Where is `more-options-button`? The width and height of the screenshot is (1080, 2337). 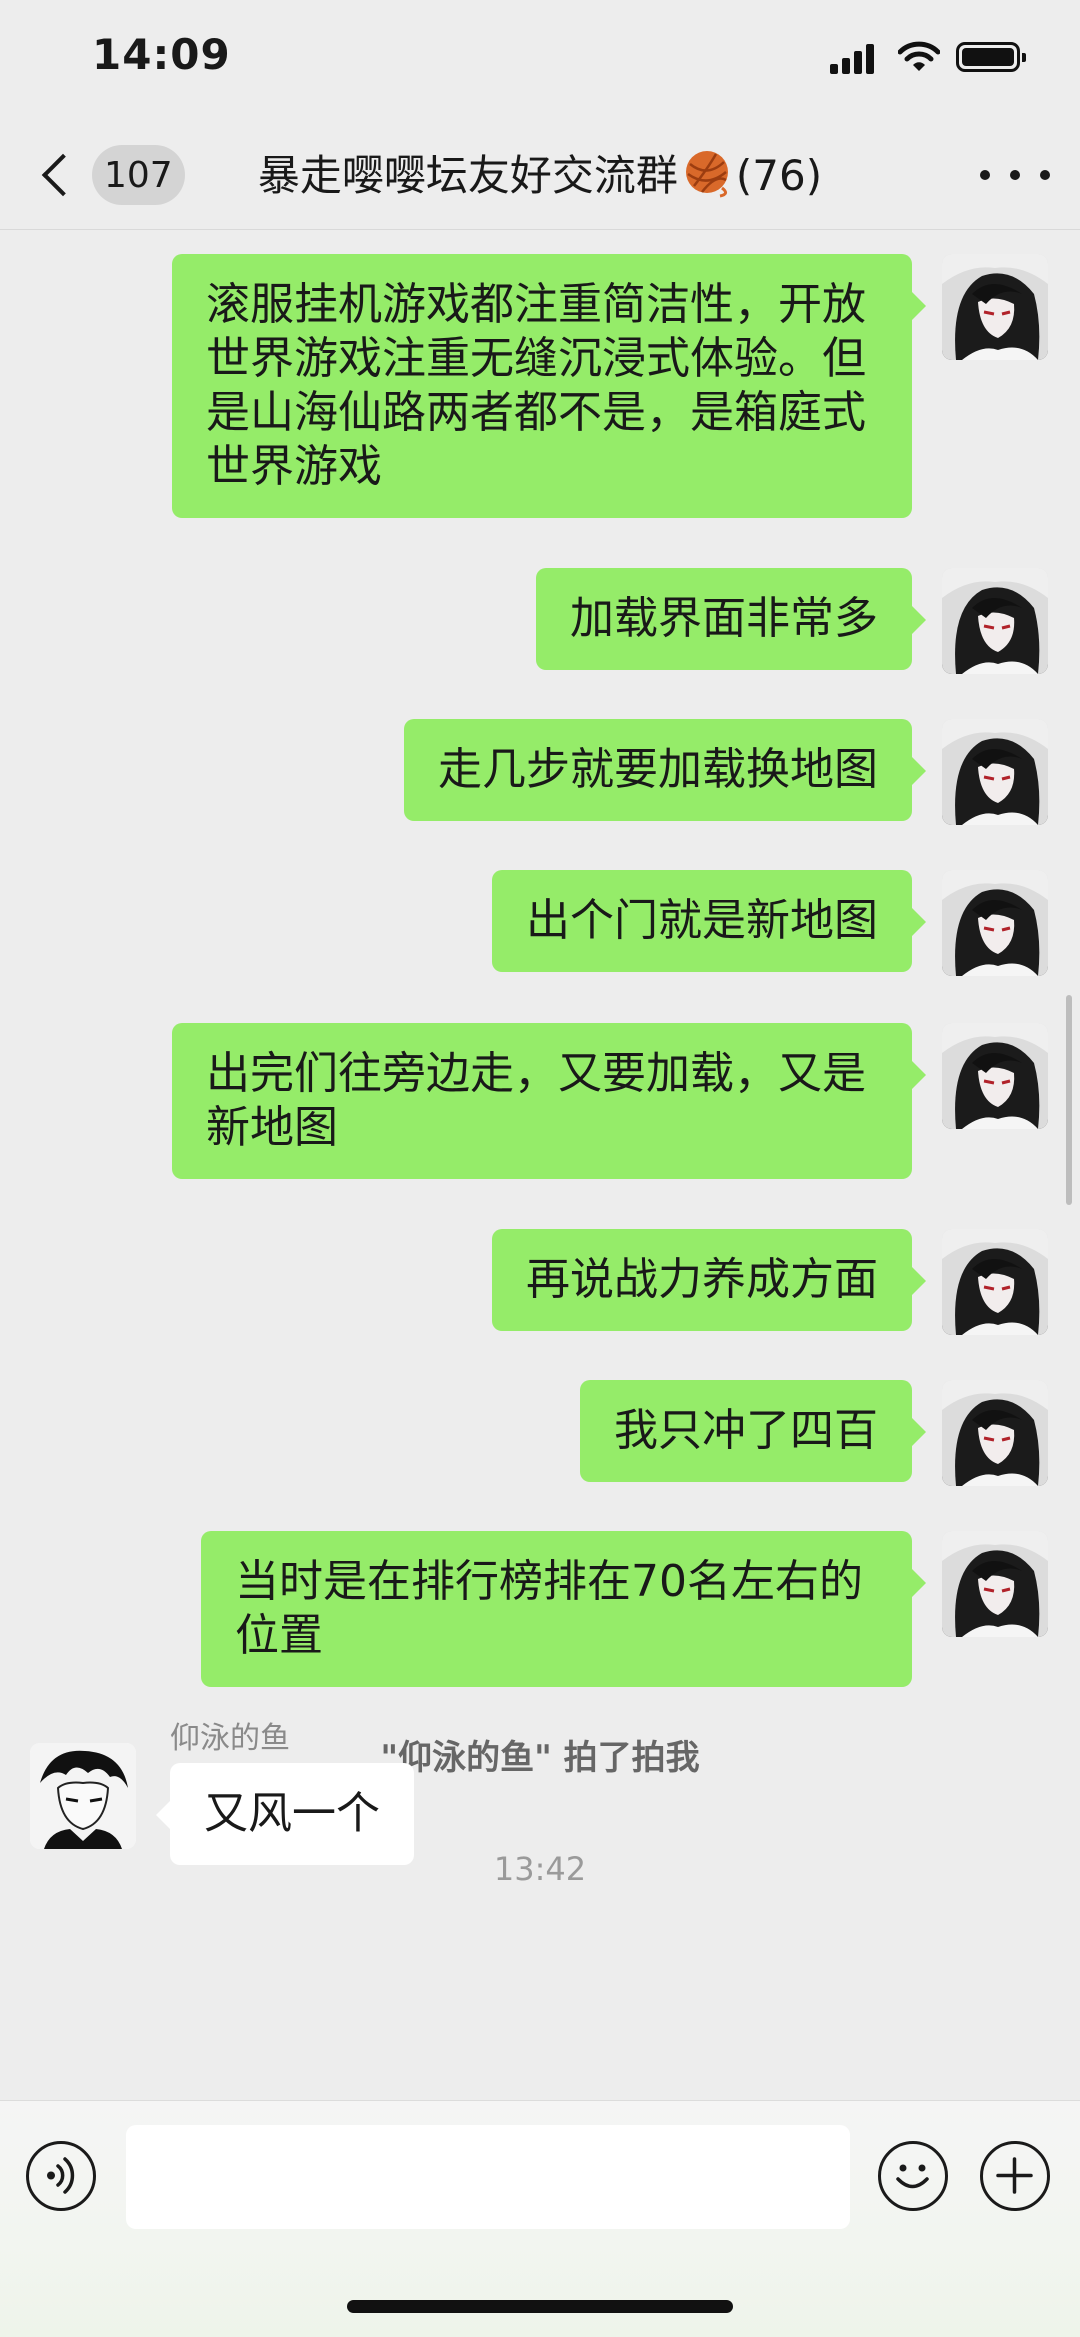 more-options-button is located at coordinates (1015, 175).